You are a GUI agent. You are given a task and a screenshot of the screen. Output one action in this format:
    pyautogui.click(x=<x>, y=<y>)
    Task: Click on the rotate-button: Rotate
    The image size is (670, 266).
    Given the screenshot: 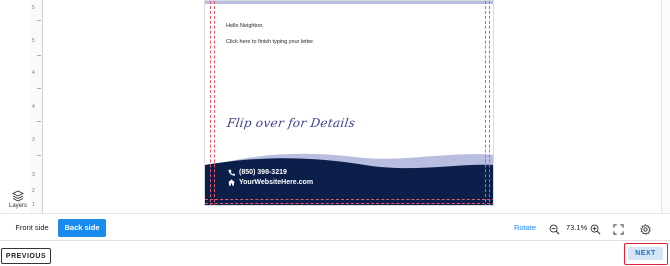 What is the action you would take?
    pyautogui.click(x=525, y=227)
    